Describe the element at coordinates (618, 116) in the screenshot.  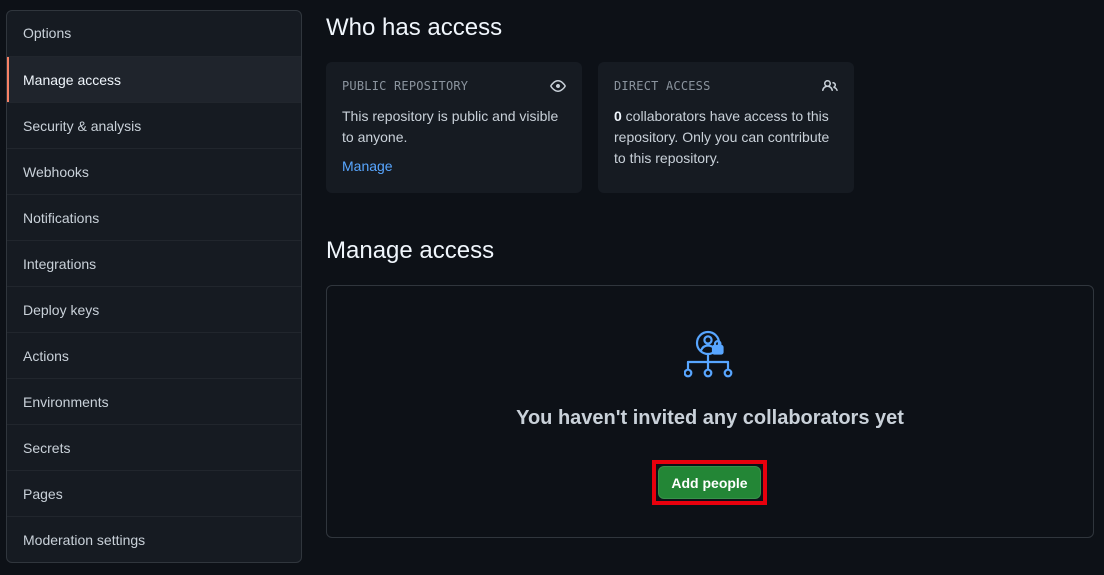
I see `collaborator-count: 0` at that location.